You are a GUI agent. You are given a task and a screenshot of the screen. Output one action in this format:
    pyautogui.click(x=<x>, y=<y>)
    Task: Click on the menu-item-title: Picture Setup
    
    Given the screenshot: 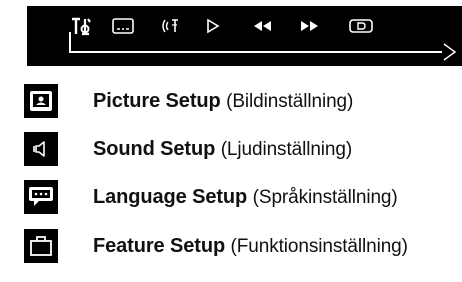 What is the action you would take?
    pyautogui.click(x=157, y=100)
    